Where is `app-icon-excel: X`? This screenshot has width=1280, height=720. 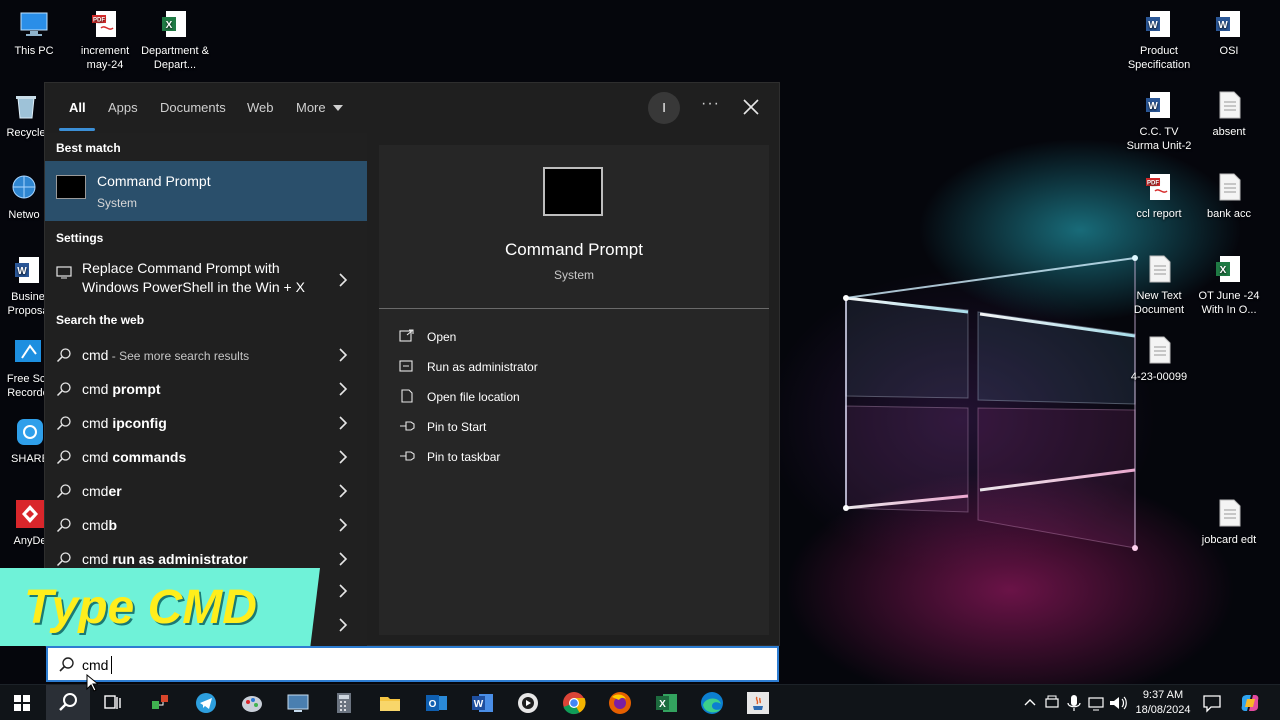
app-icon-excel: X is located at coordinates (666, 703).